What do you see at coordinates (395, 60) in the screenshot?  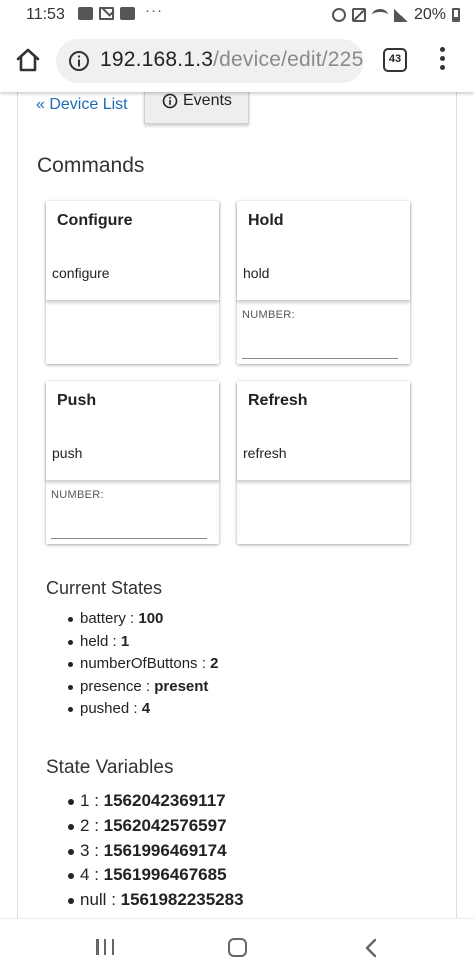 I see `tab-switcher-button: 43` at bounding box center [395, 60].